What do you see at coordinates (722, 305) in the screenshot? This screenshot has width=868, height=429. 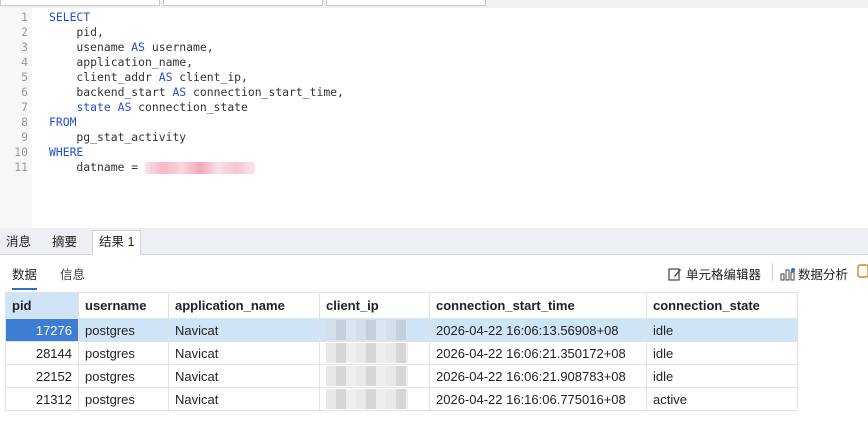 I see `column-header-connection-state: connection_state` at bounding box center [722, 305].